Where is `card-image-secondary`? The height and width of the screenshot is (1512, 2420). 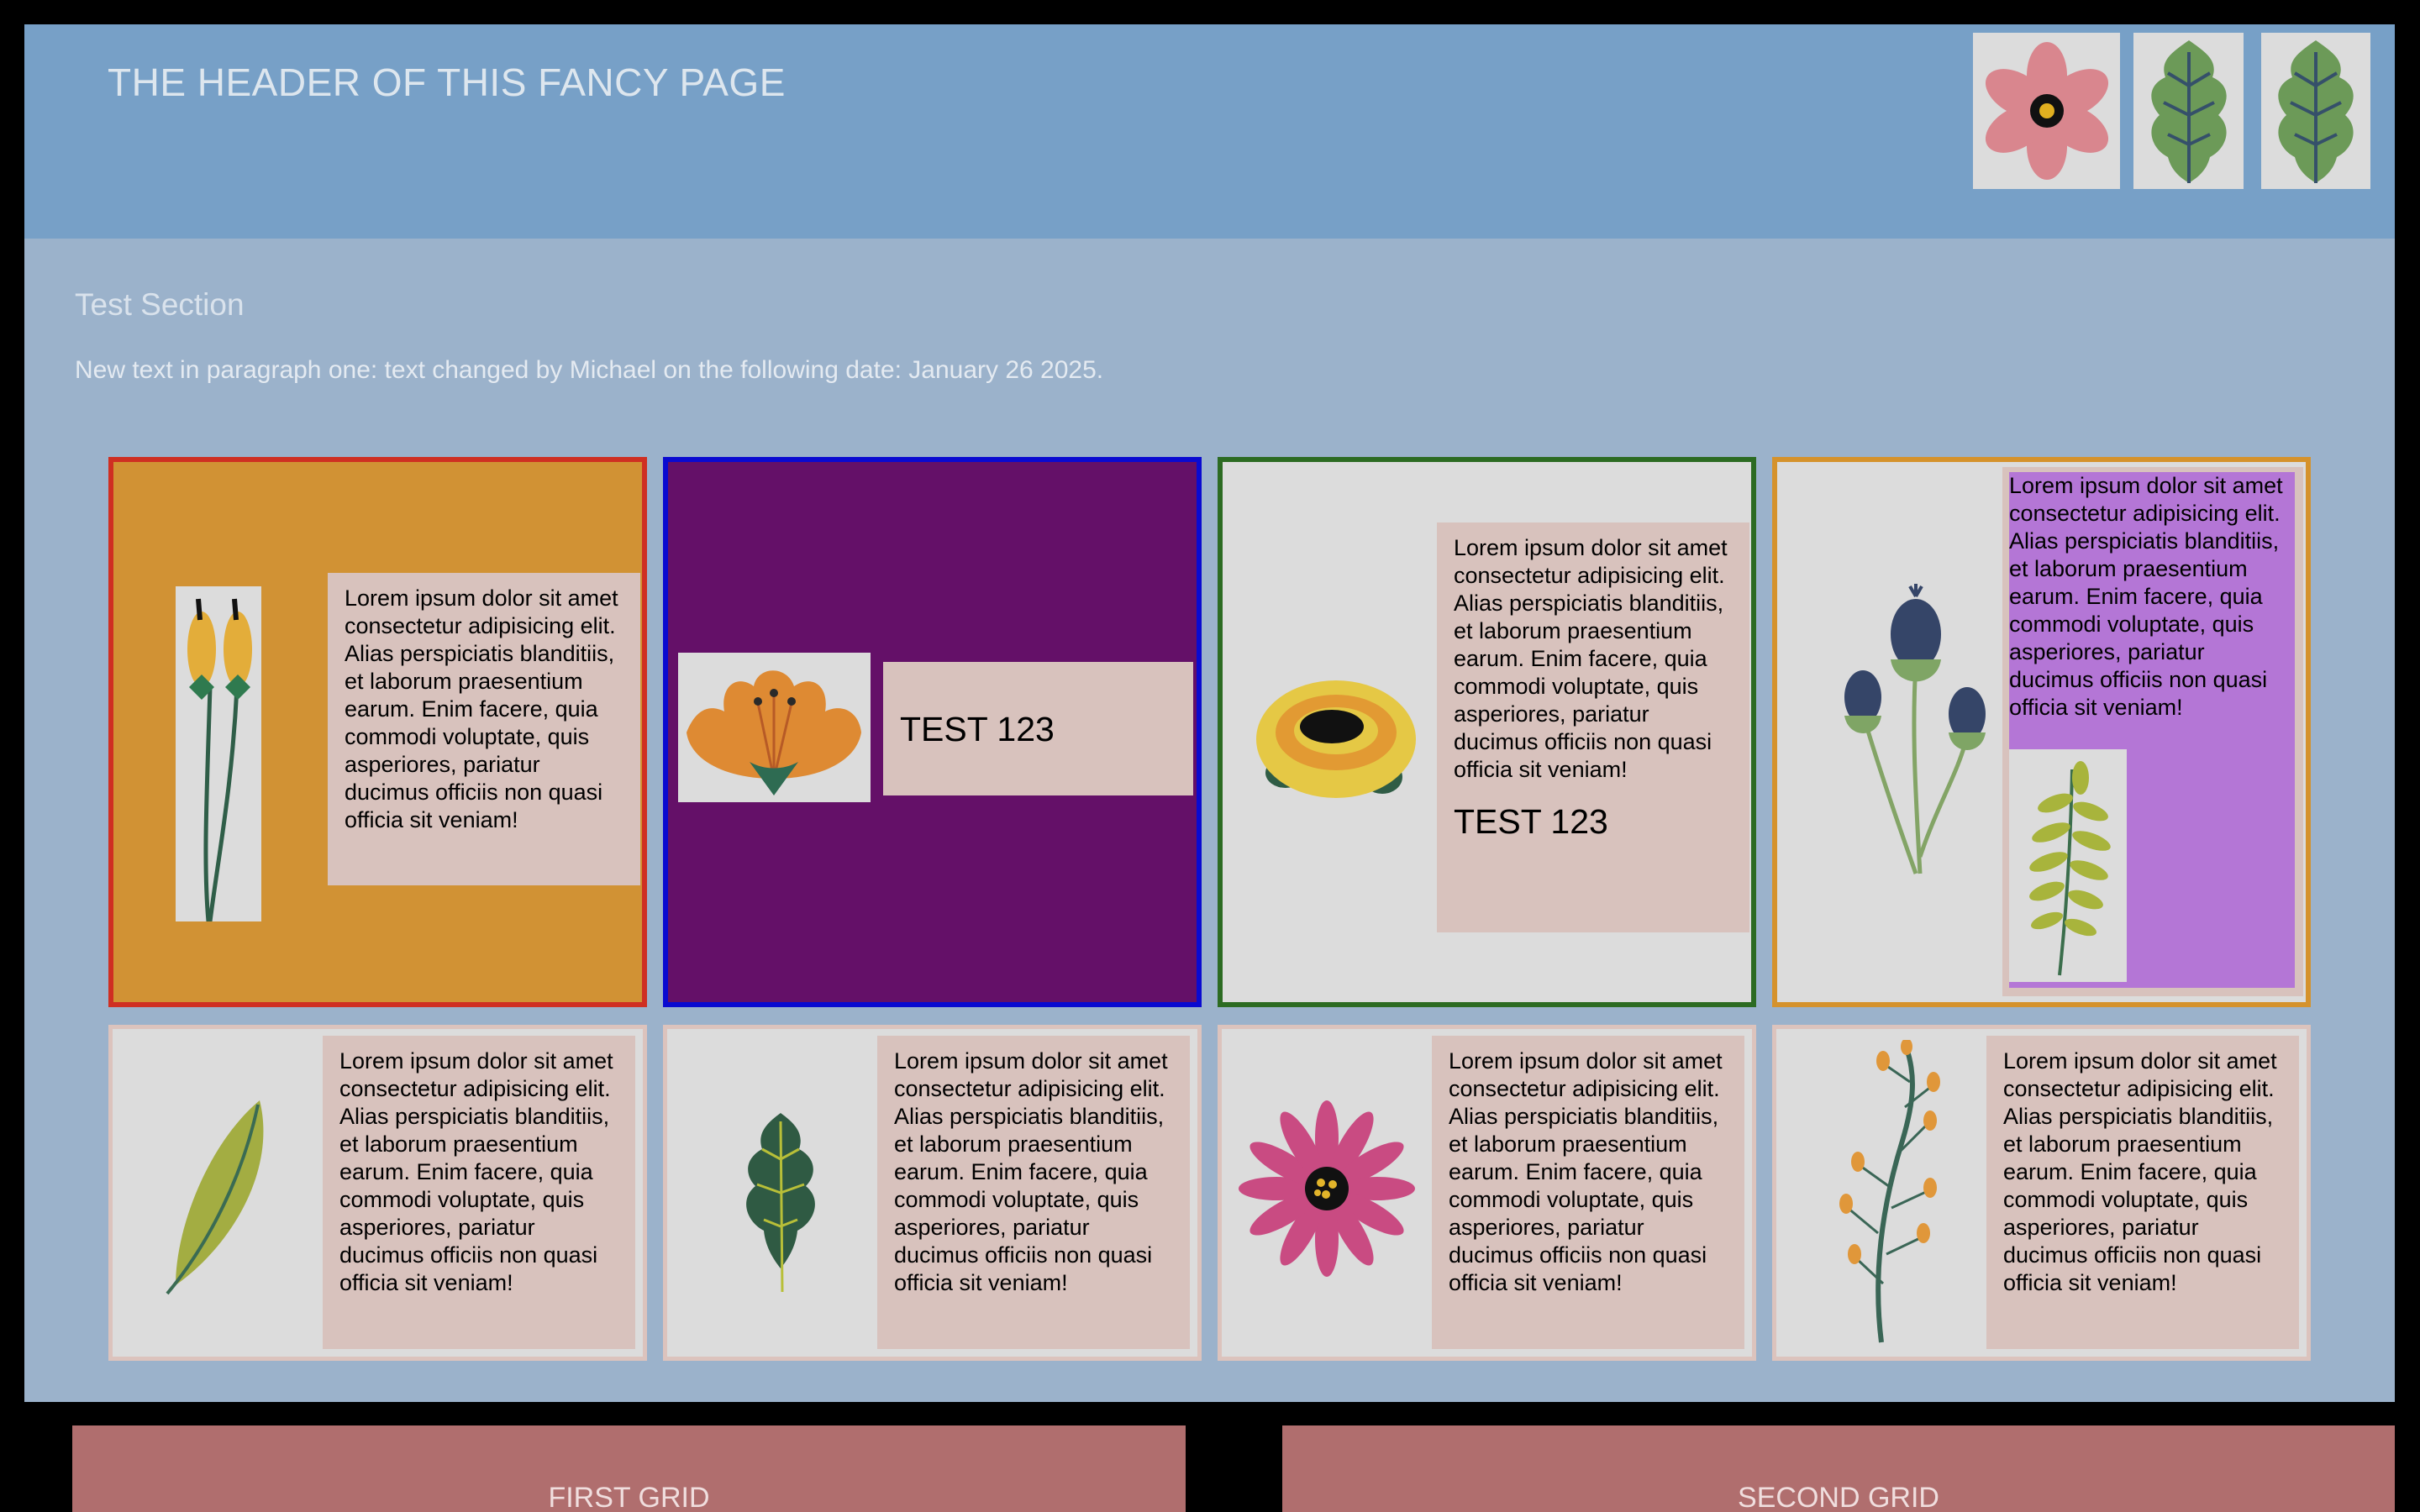
card-image-secondary is located at coordinates (2068, 865).